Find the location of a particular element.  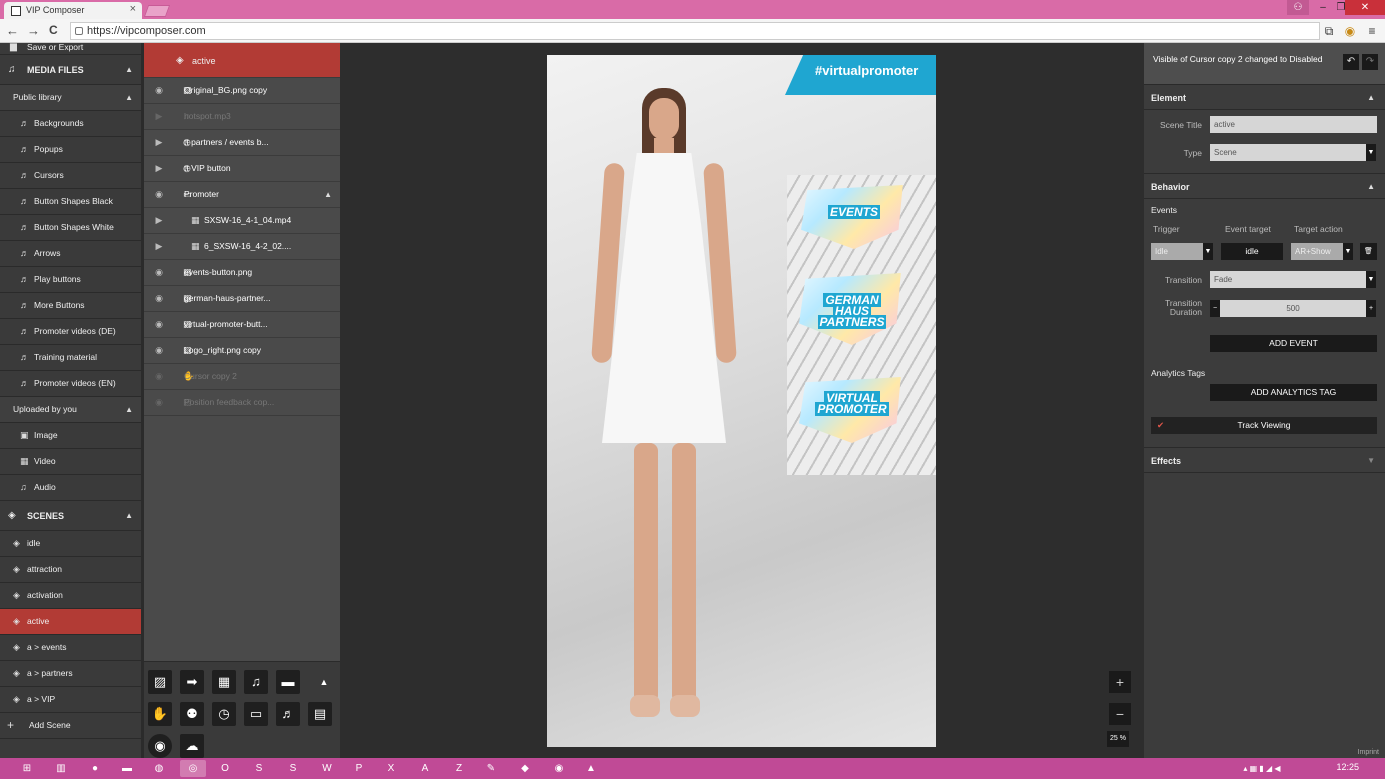

transition-duration-input: 500 is located at coordinates (1293, 308).